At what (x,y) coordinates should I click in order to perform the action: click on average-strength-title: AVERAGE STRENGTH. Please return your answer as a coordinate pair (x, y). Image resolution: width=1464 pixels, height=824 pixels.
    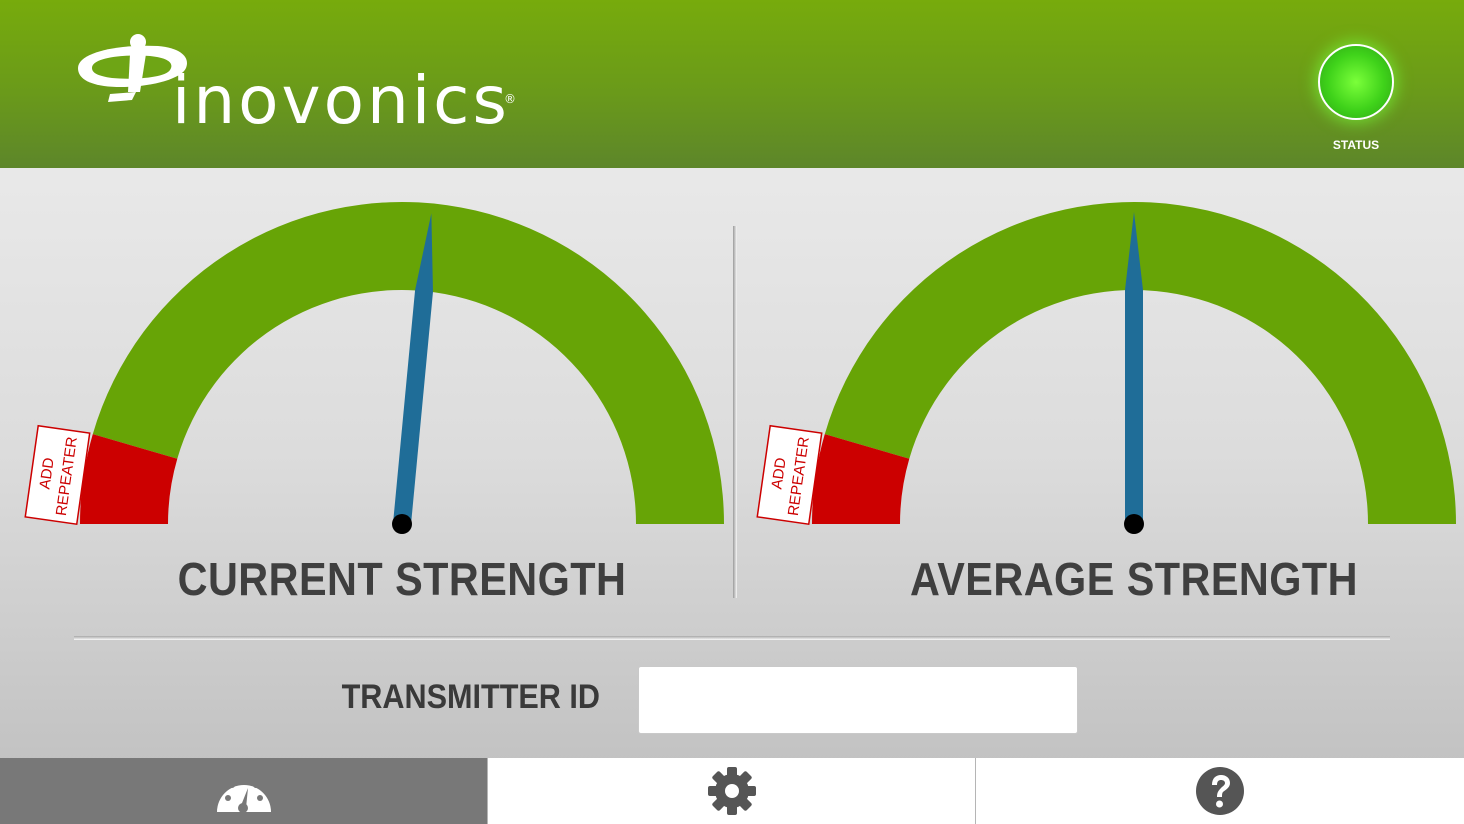
    Looking at the image, I should click on (1134, 579).